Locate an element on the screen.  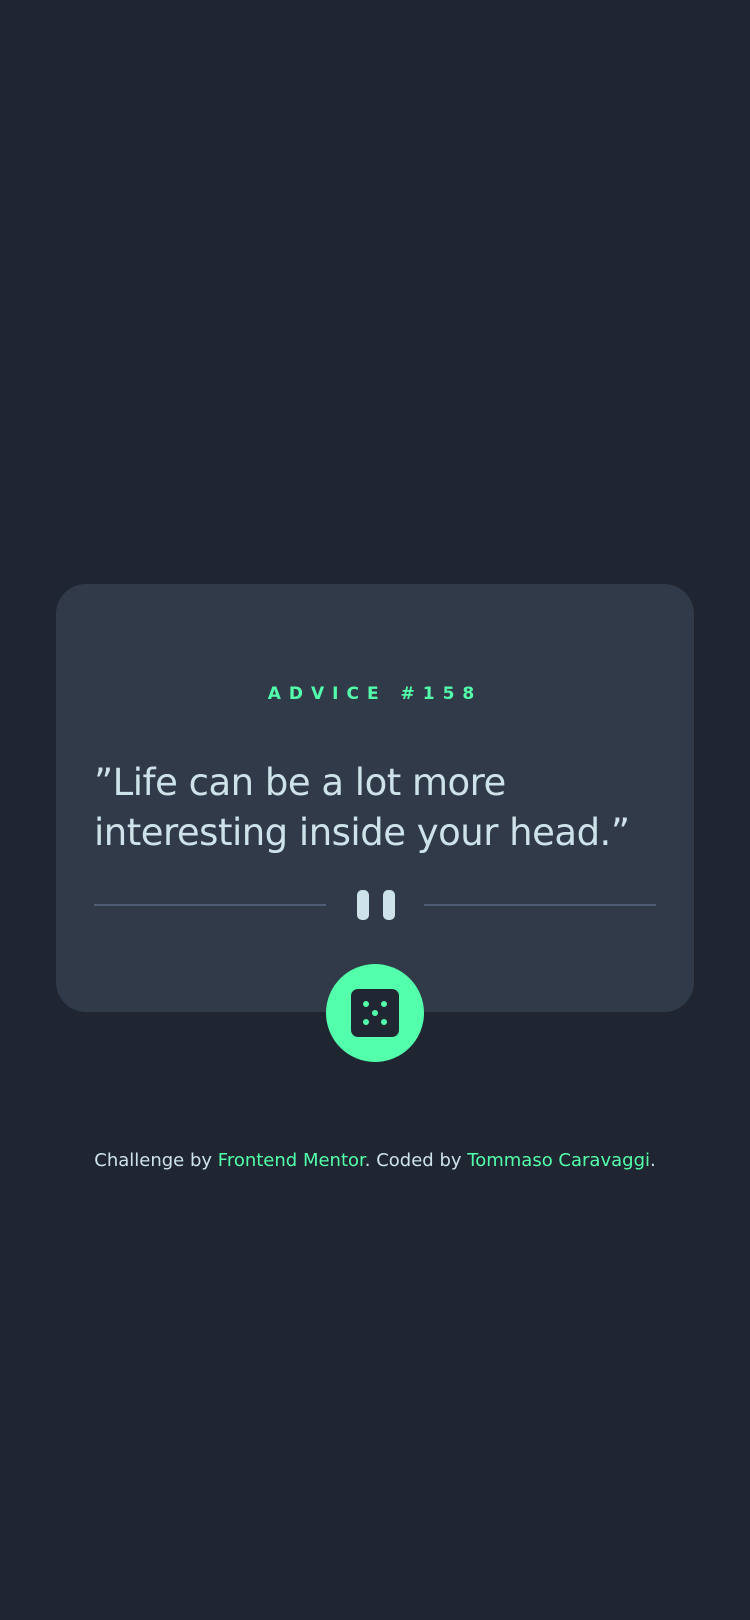
pause-icon is located at coordinates (376, 905).